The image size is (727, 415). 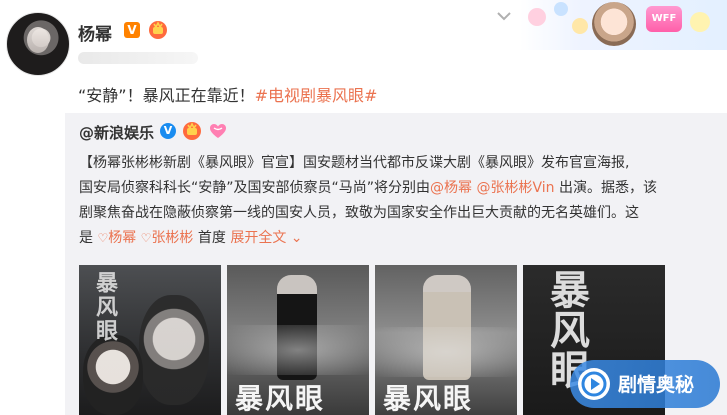 What do you see at coordinates (172, 238) in the screenshot?
I see `tag-zhangbinbin: 张彬彬` at bounding box center [172, 238].